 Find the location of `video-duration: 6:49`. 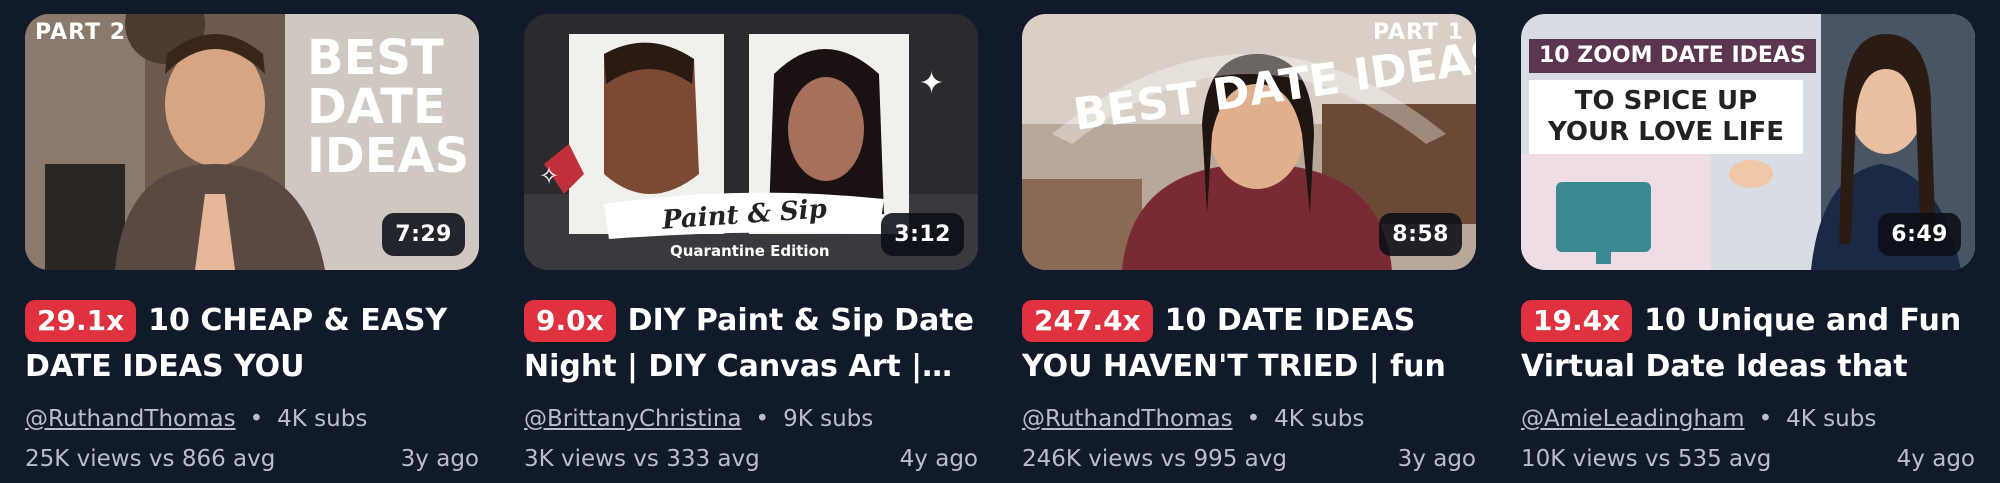

video-duration: 6:49 is located at coordinates (1919, 234).